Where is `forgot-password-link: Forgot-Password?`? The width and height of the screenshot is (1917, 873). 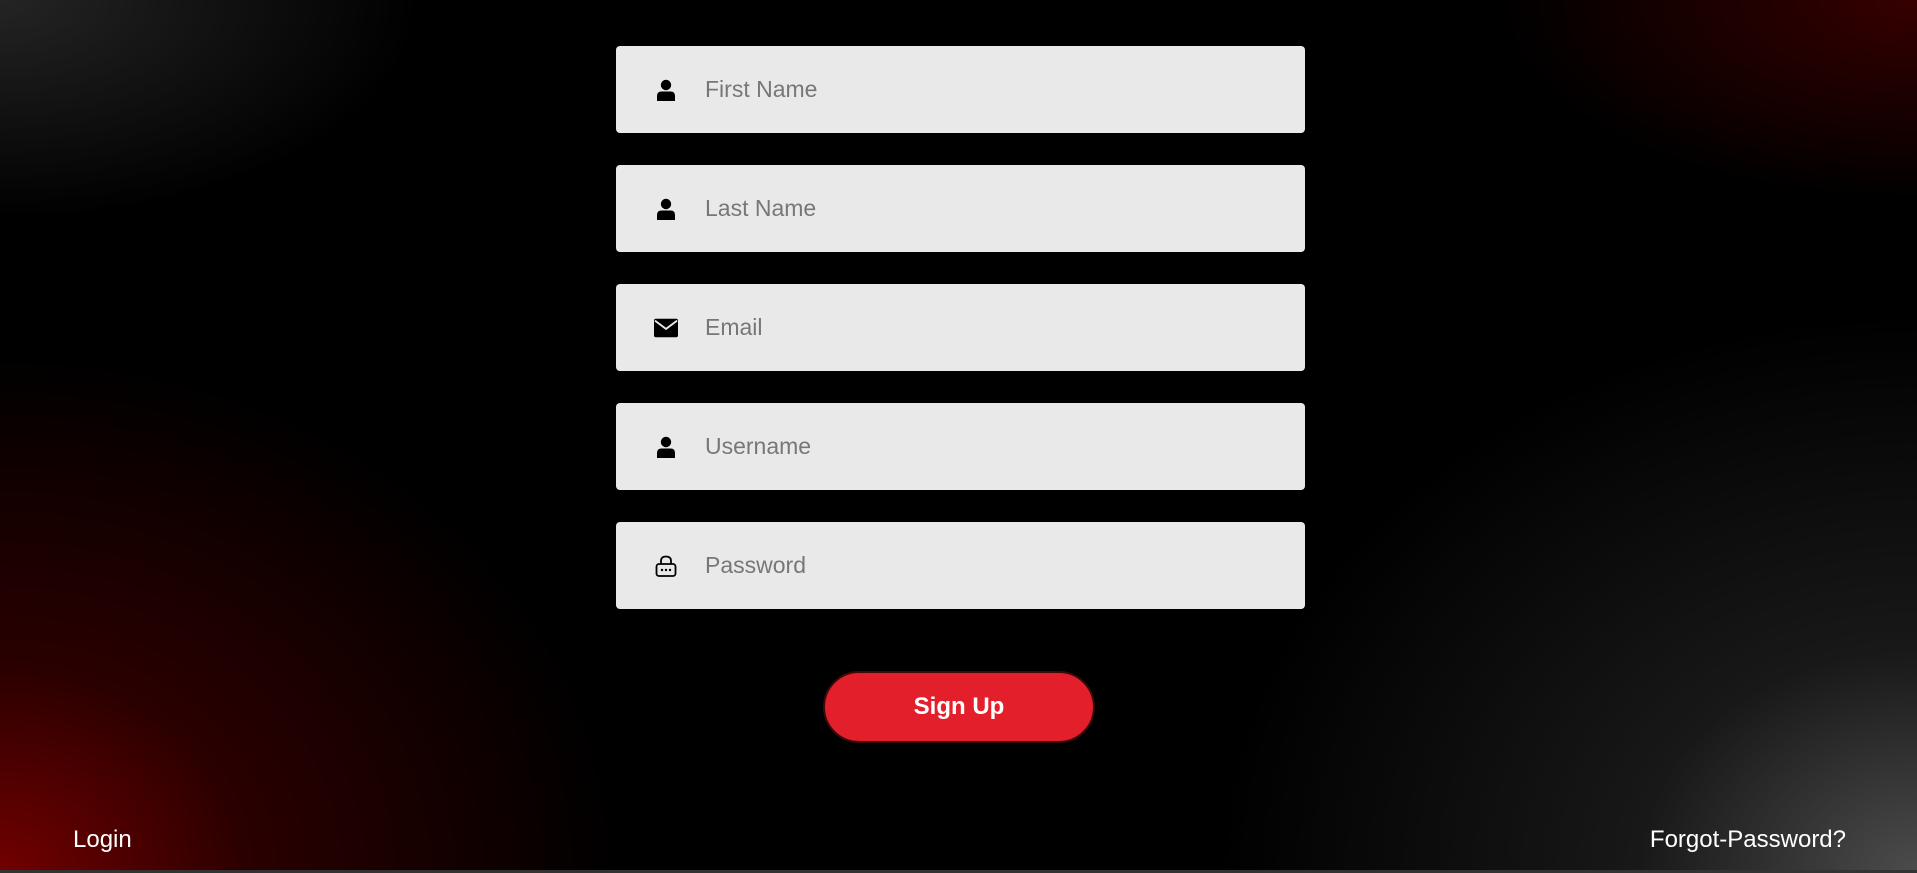
forgot-password-link: Forgot-Password? is located at coordinates (1748, 840).